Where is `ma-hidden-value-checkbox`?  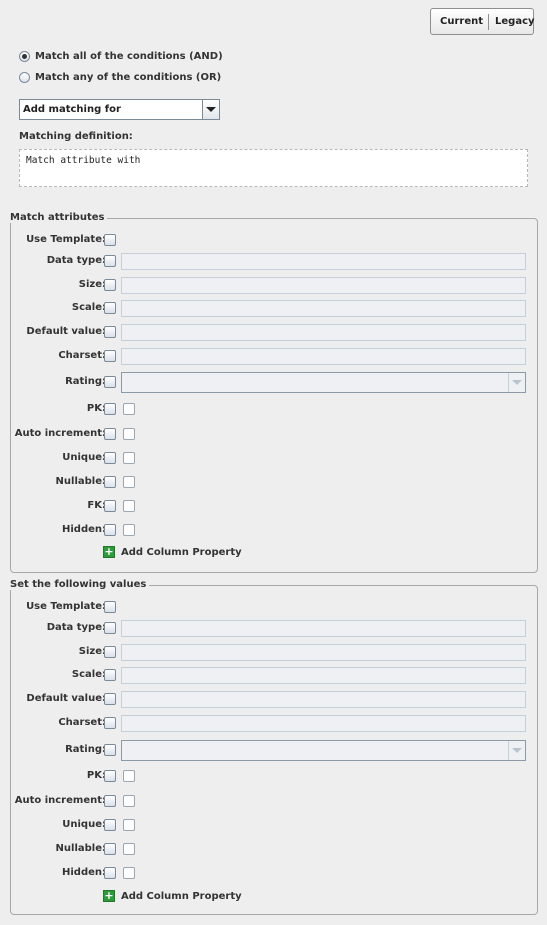 ma-hidden-value-checkbox is located at coordinates (129, 530).